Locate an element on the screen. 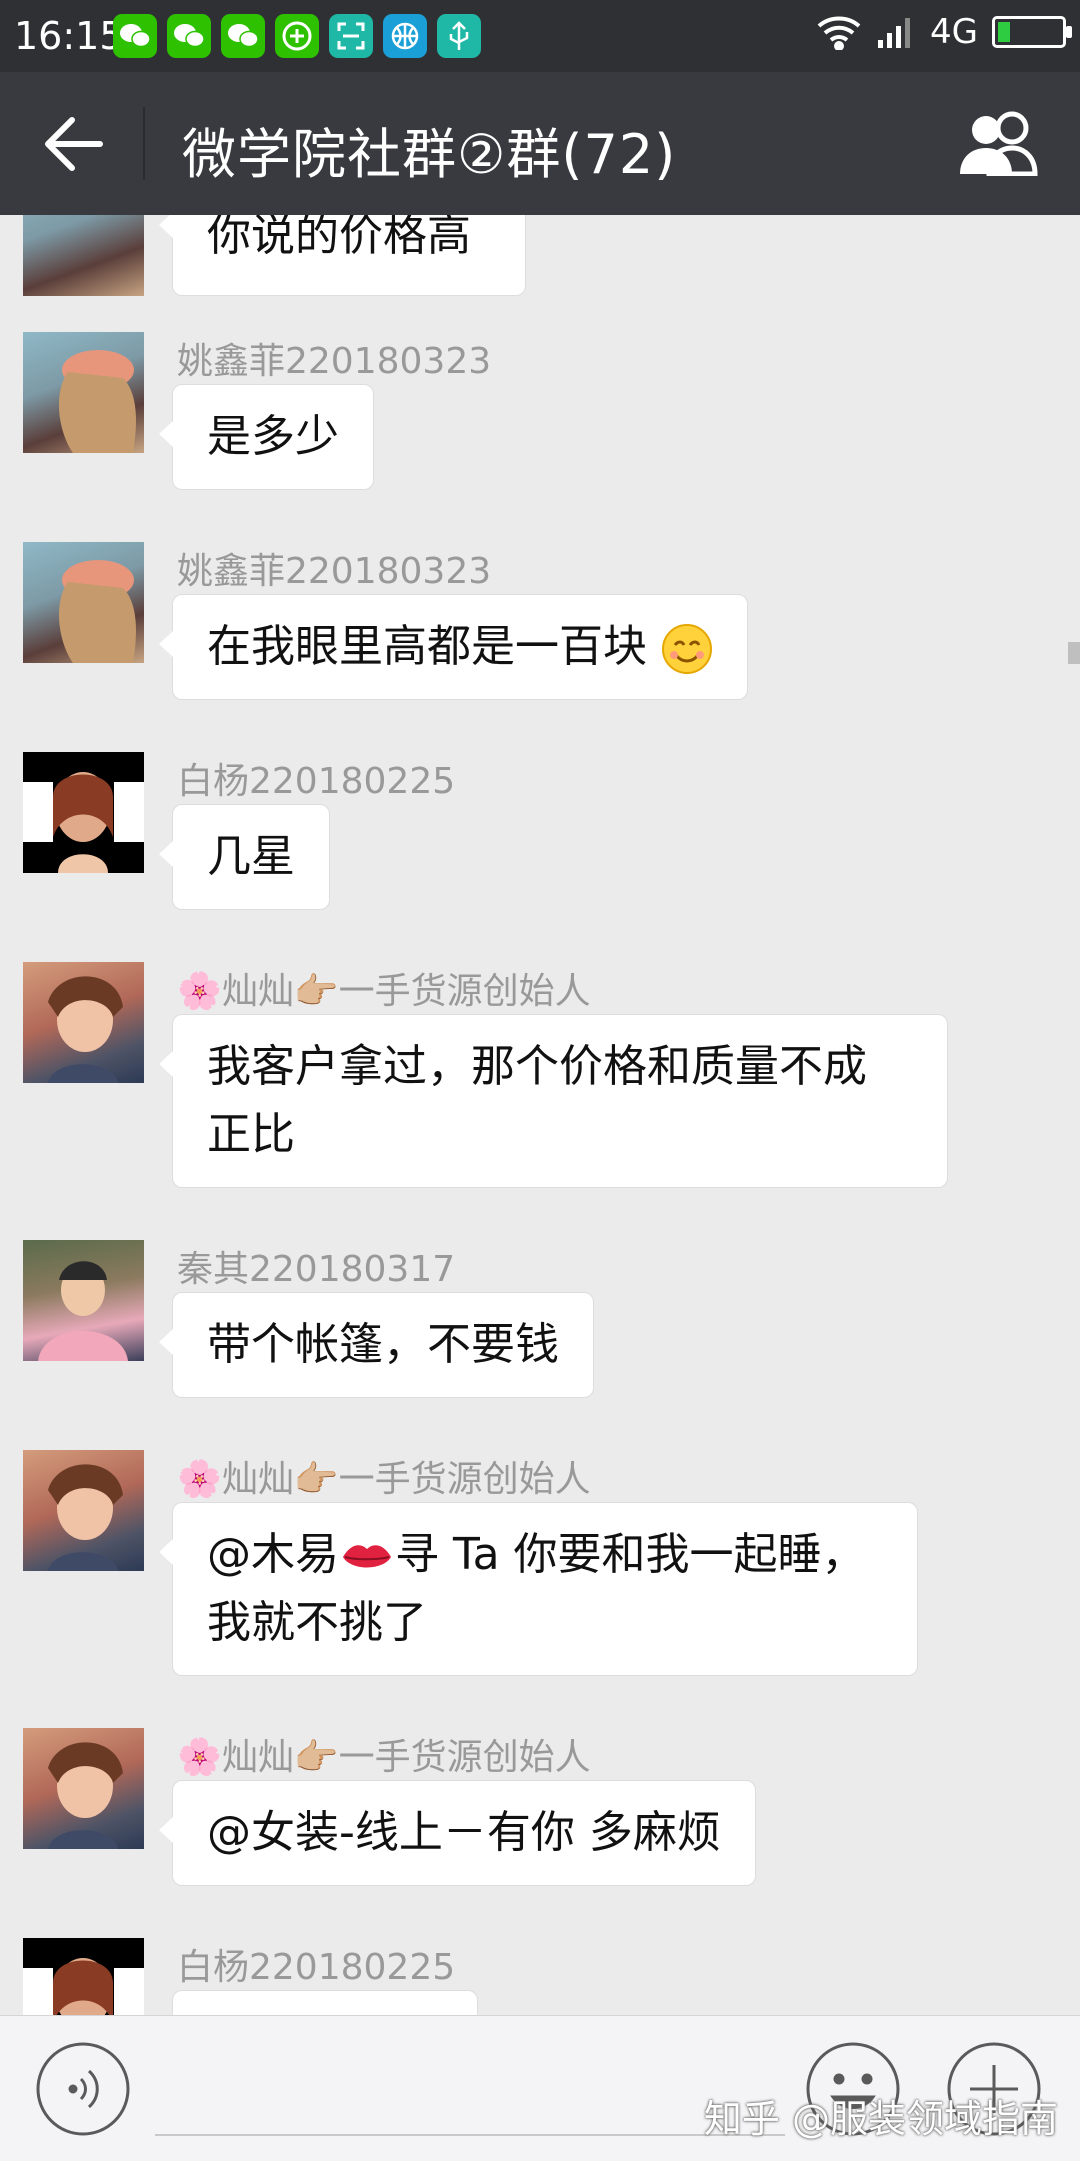  chat-title: 微学院社群②群(72) is located at coordinates (429, 154).